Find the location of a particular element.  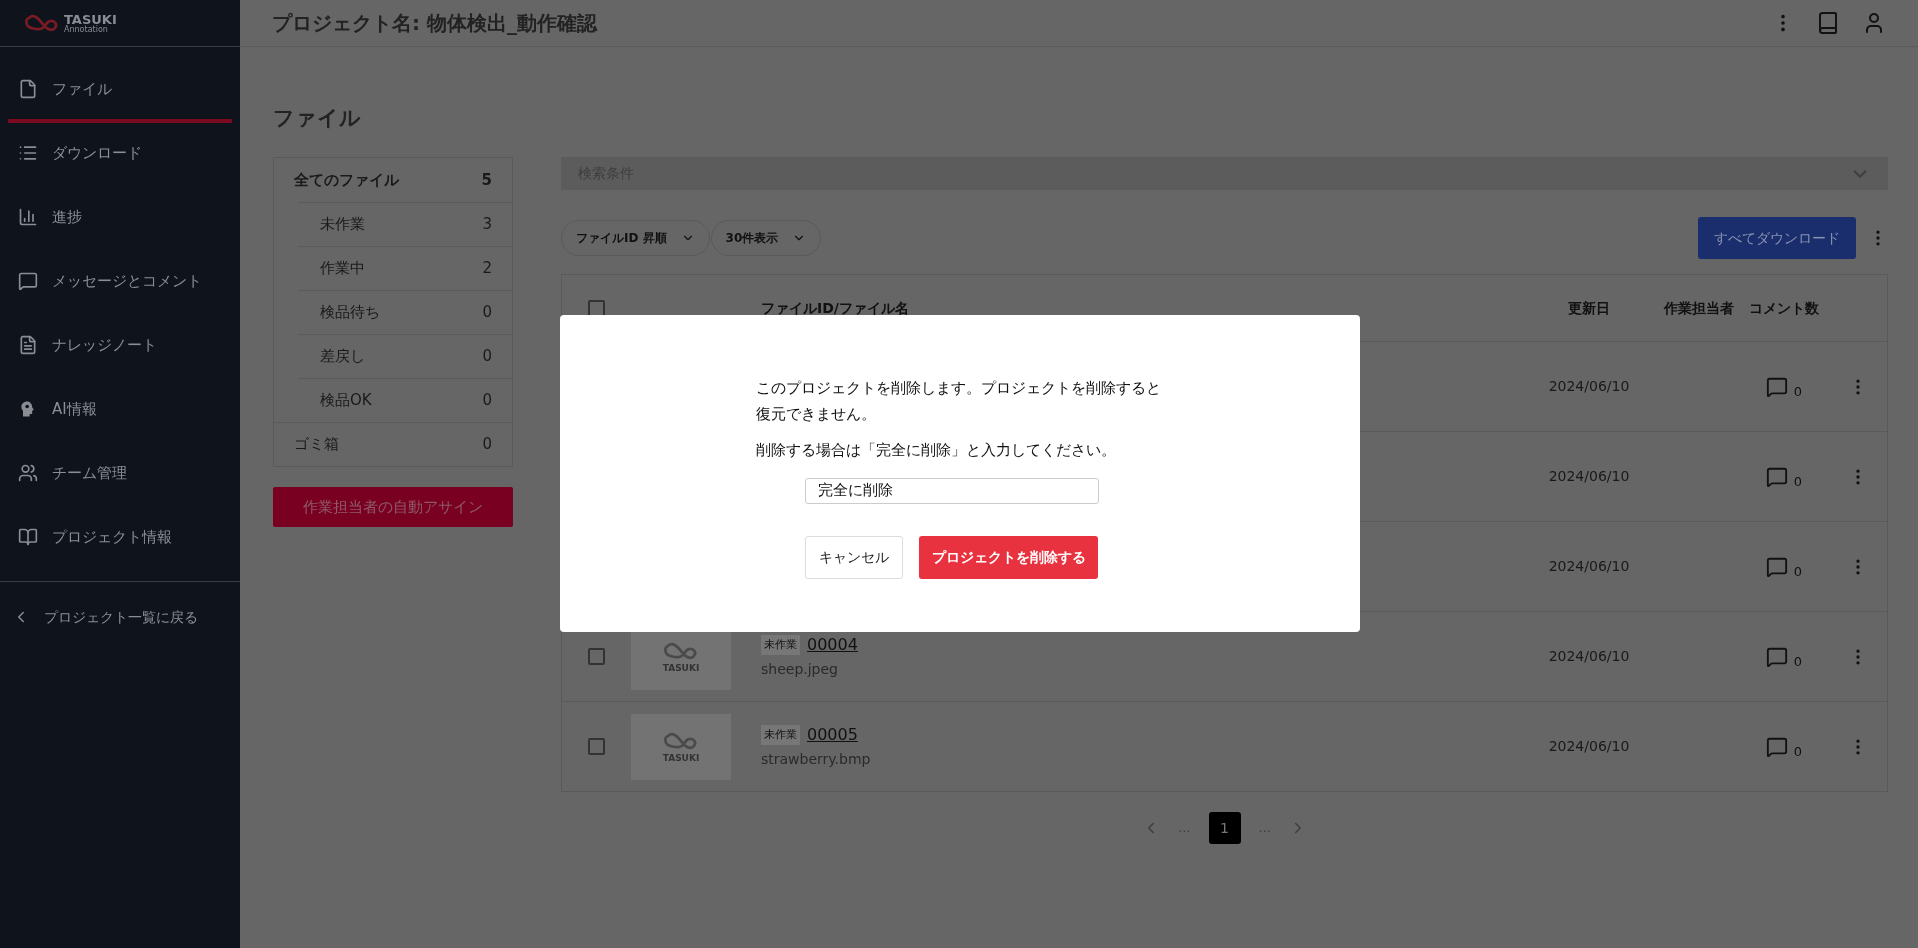

delete-project-button: プロジェクトを削除する is located at coordinates (1008, 557).